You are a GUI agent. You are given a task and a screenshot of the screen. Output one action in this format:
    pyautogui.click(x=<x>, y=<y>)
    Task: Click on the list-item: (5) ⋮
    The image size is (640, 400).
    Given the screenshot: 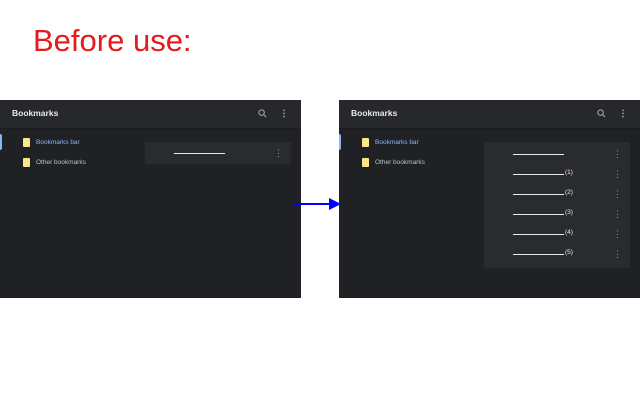 What is the action you would take?
    pyautogui.click(x=557, y=254)
    